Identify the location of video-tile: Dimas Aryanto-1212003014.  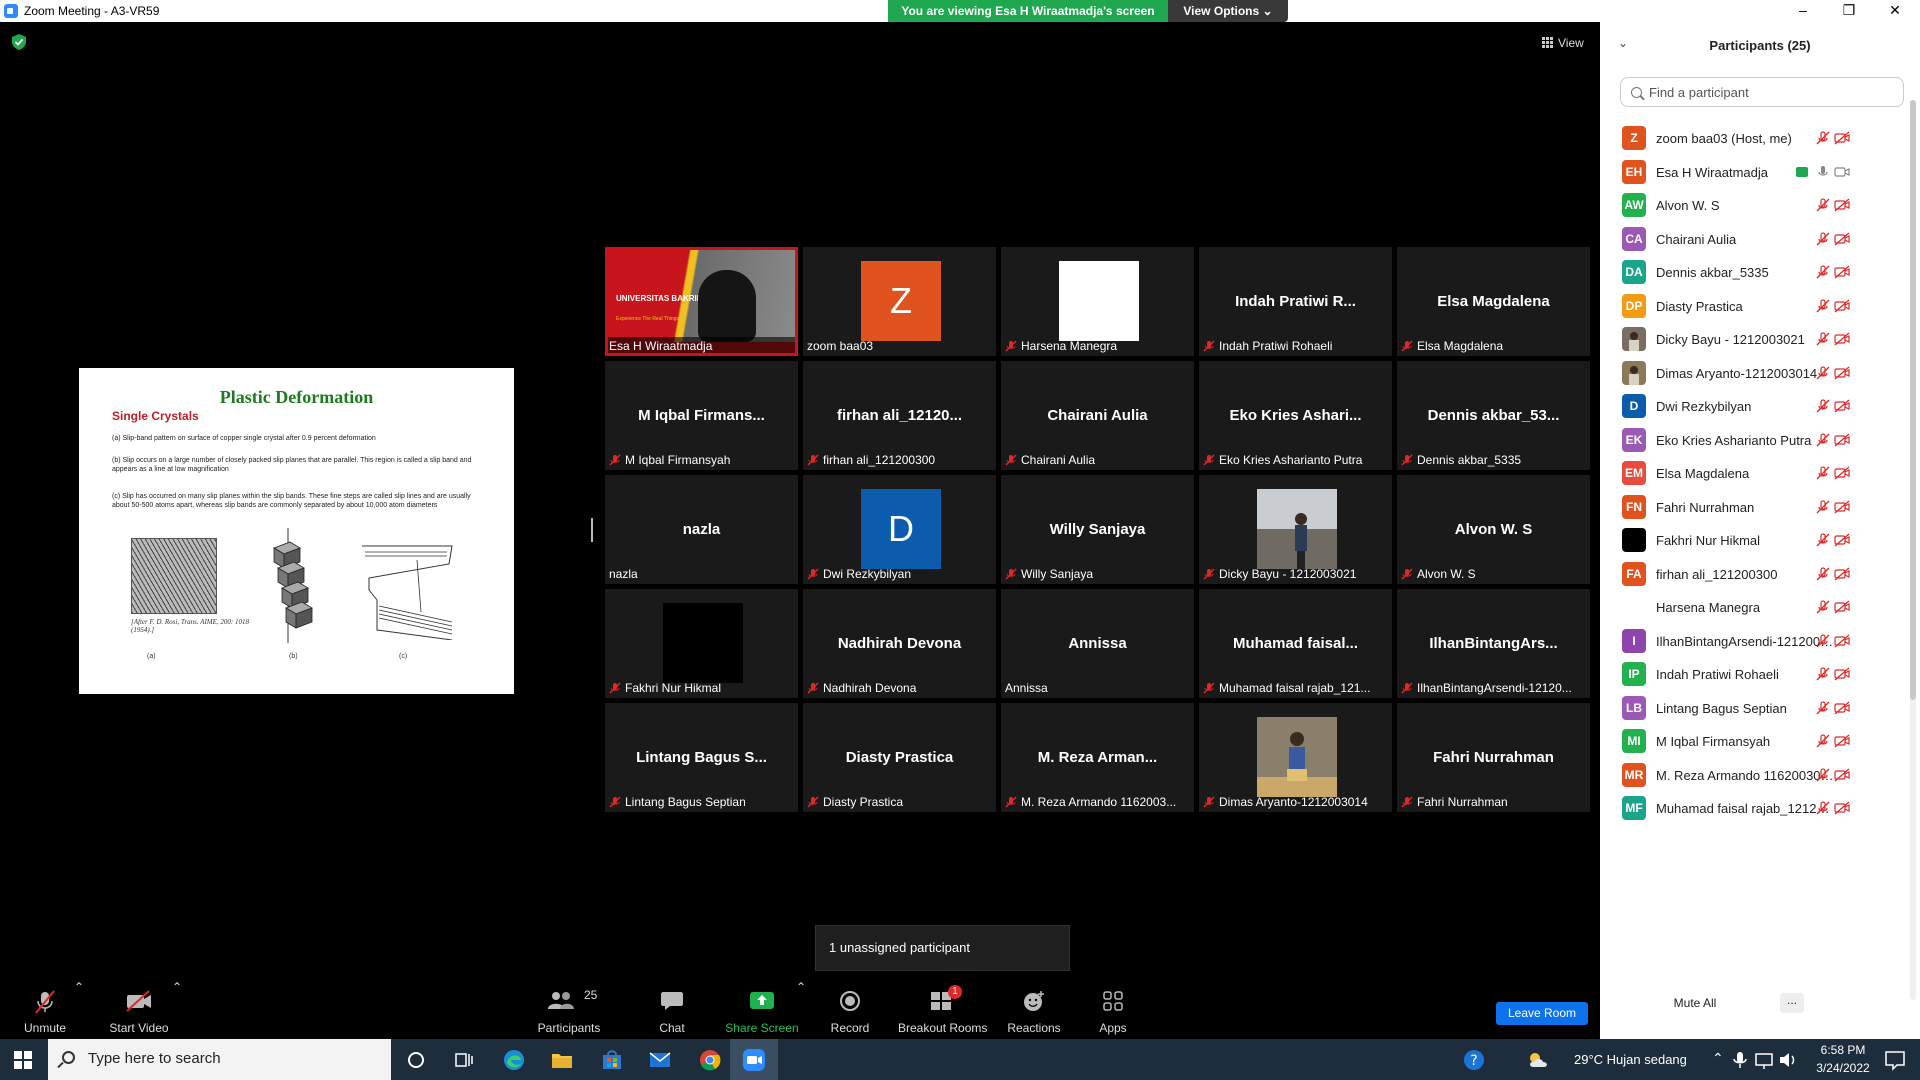
(1295, 757).